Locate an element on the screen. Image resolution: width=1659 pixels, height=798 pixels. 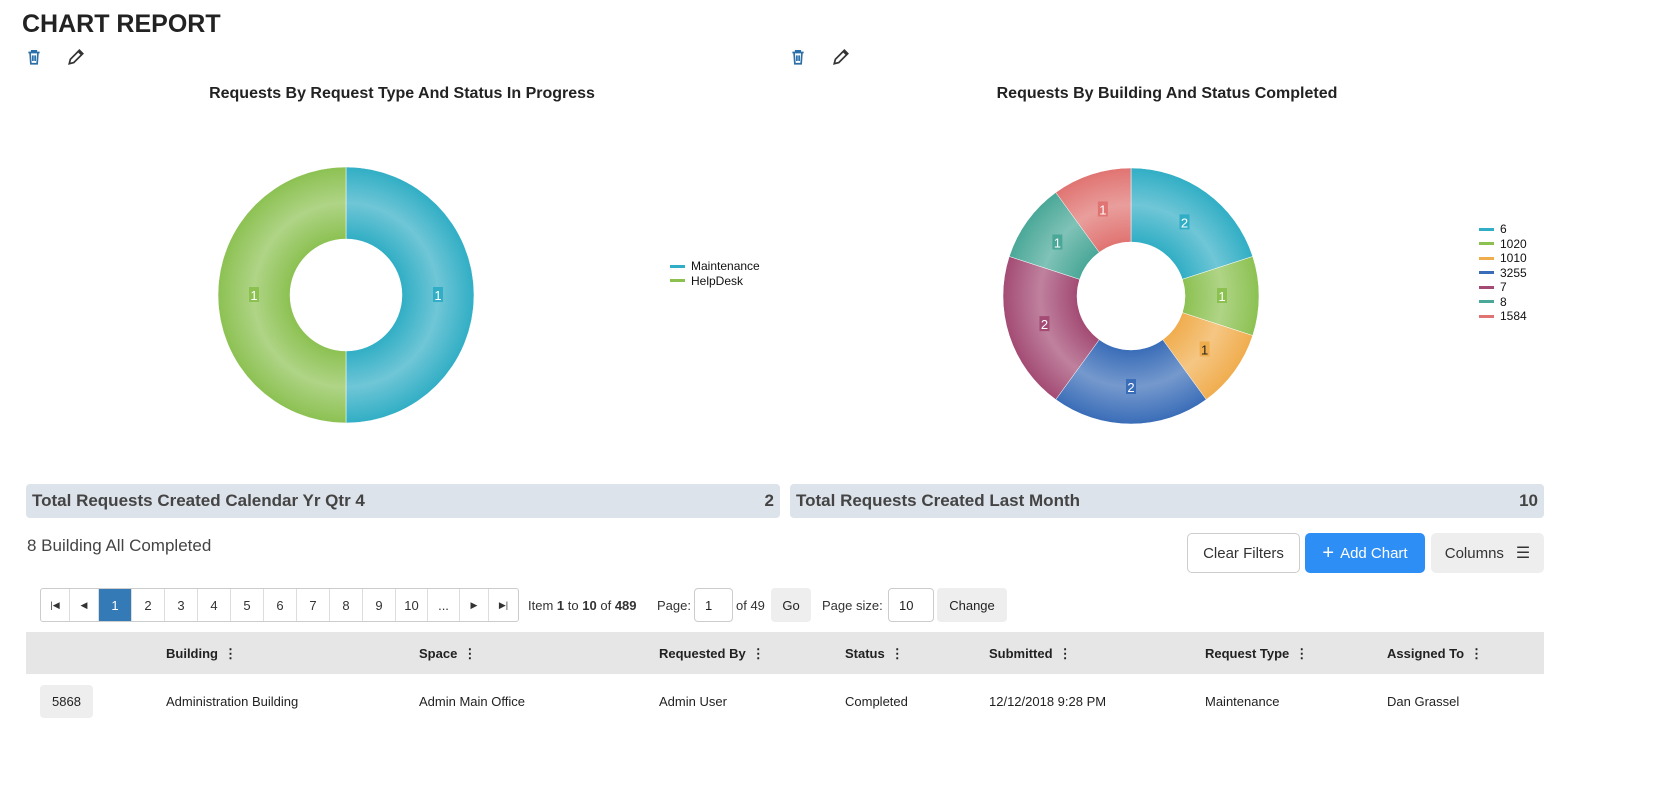
legend-item: 6 is located at coordinates (1503, 229).